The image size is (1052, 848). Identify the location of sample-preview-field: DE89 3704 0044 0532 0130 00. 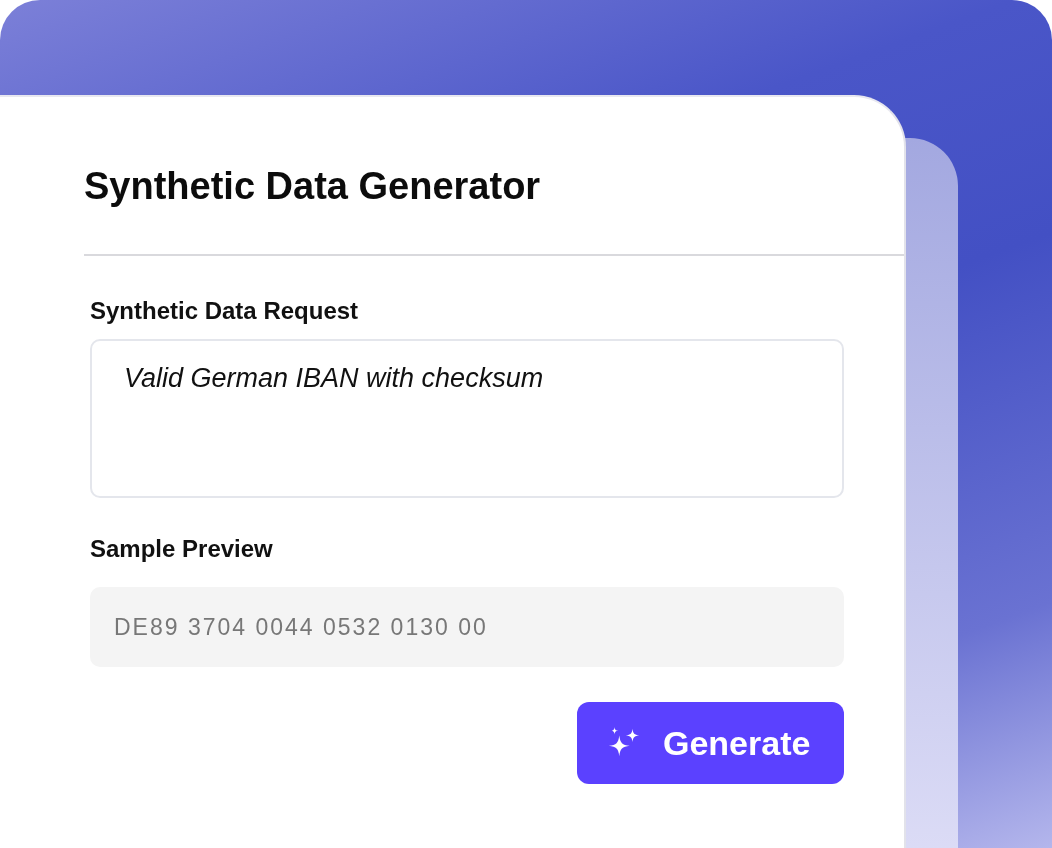
(467, 627).